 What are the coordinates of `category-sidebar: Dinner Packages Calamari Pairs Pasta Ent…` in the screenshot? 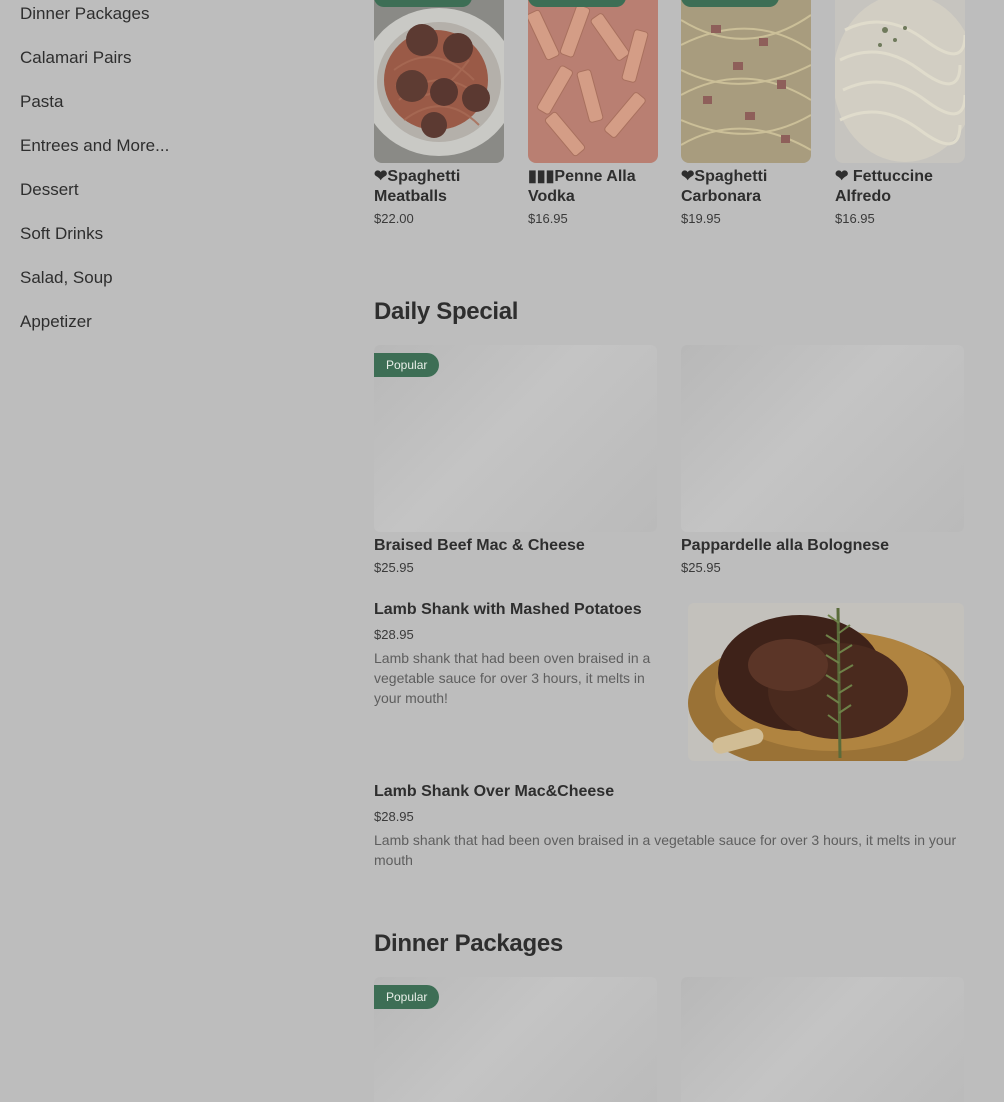 It's located at (170, 176).